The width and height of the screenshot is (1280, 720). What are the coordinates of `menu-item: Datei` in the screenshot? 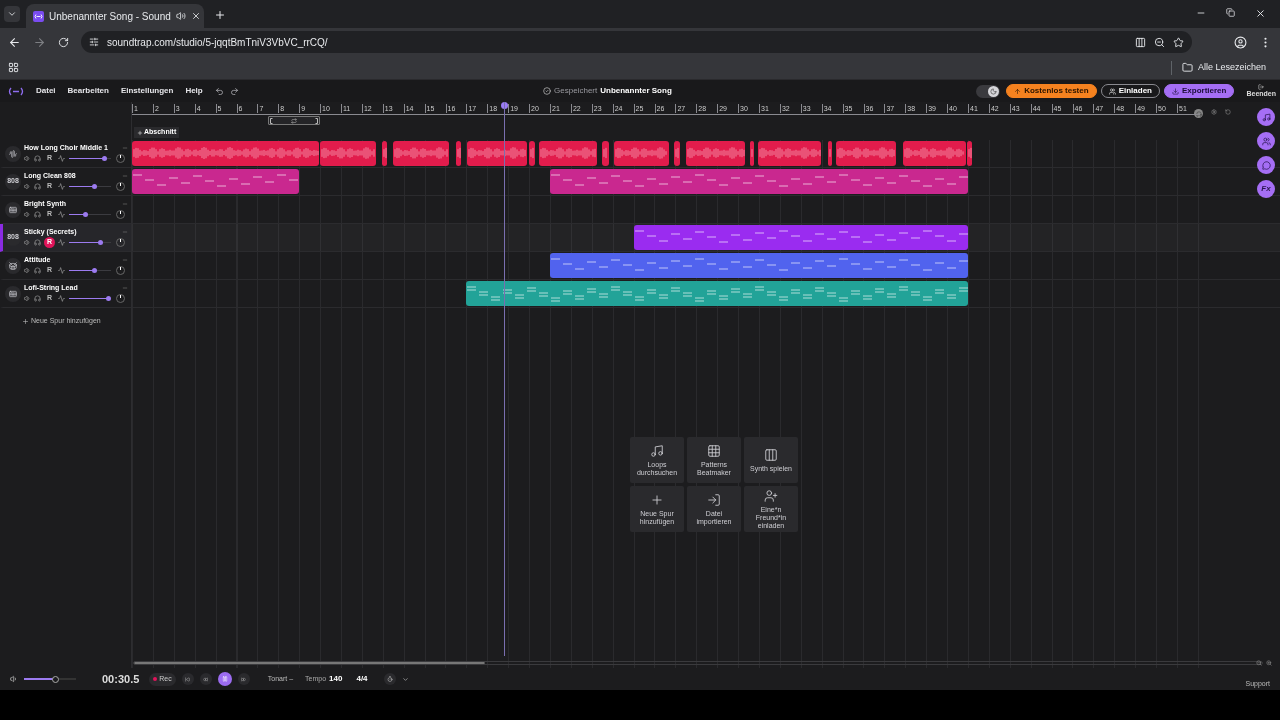 It's located at (46, 91).